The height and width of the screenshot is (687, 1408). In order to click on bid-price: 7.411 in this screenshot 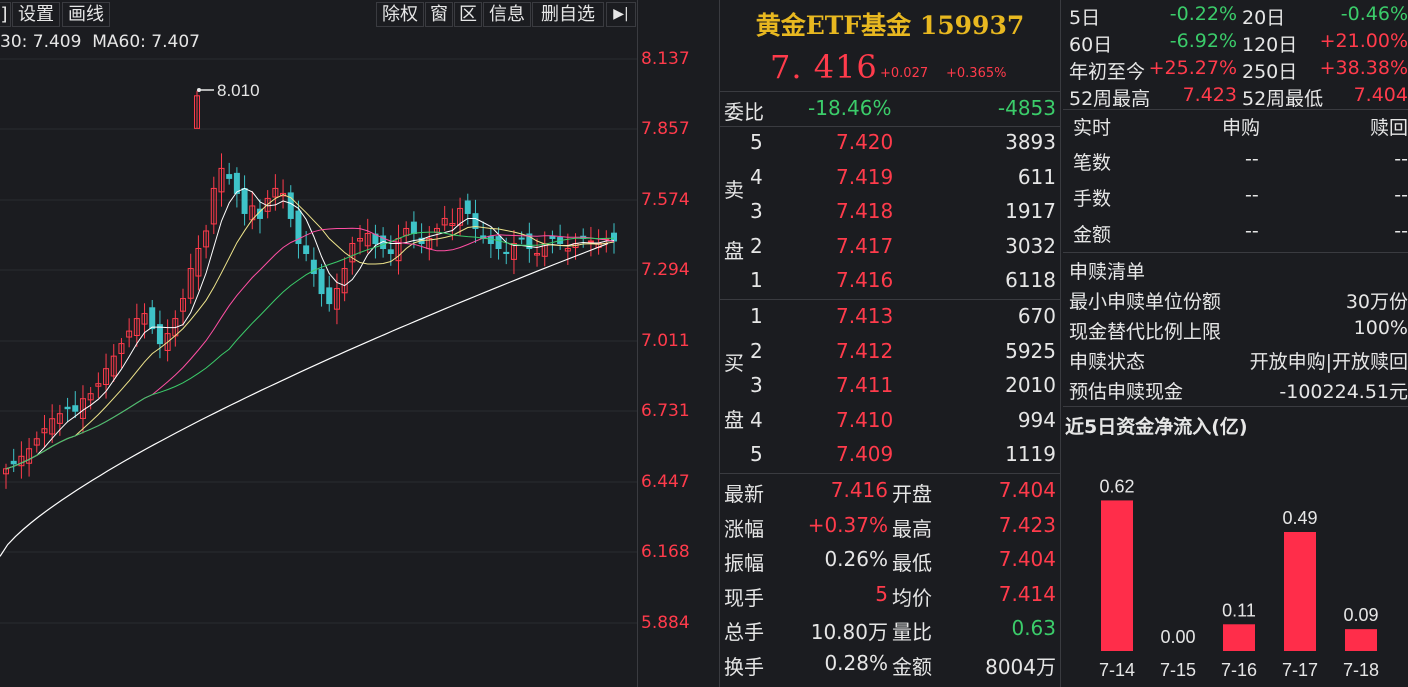, I will do `click(864, 385)`.